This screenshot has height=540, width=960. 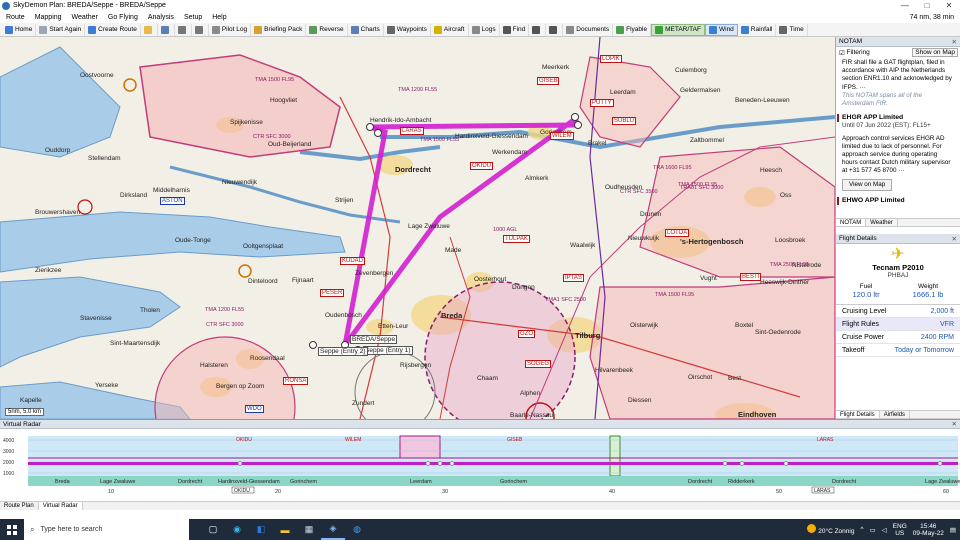 I want to click on reporting-point-label: SUBLU, so click(x=624, y=121).